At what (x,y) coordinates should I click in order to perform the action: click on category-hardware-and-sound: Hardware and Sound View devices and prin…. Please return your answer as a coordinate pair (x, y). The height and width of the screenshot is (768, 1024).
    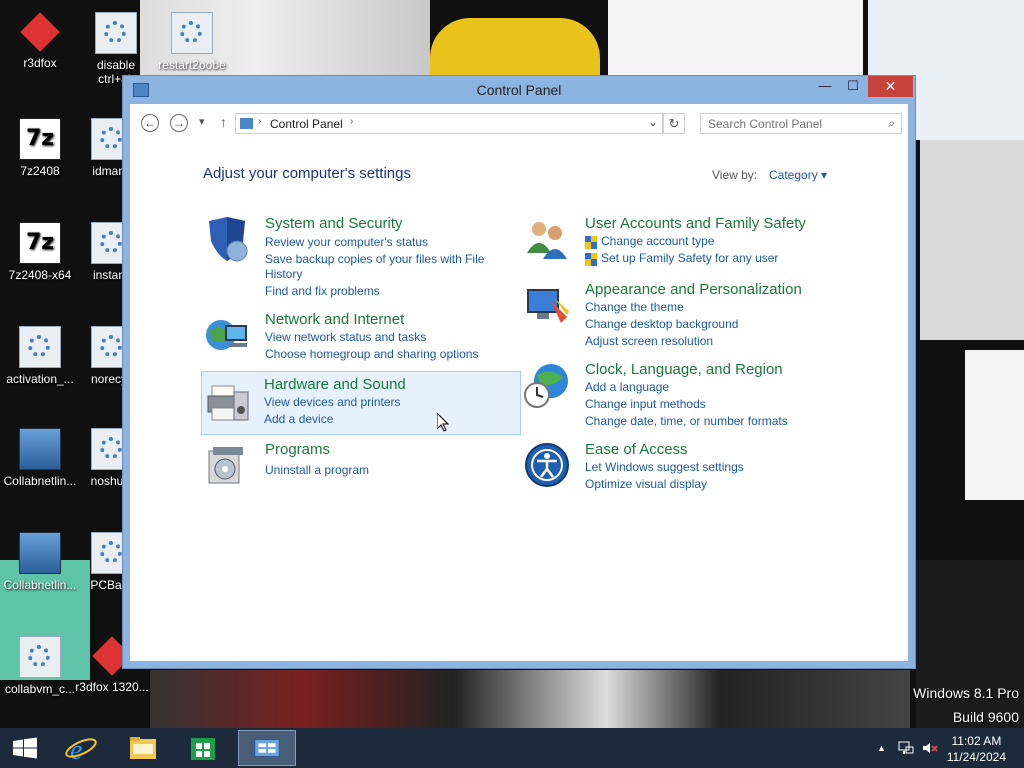
    Looking at the image, I should click on (361, 403).